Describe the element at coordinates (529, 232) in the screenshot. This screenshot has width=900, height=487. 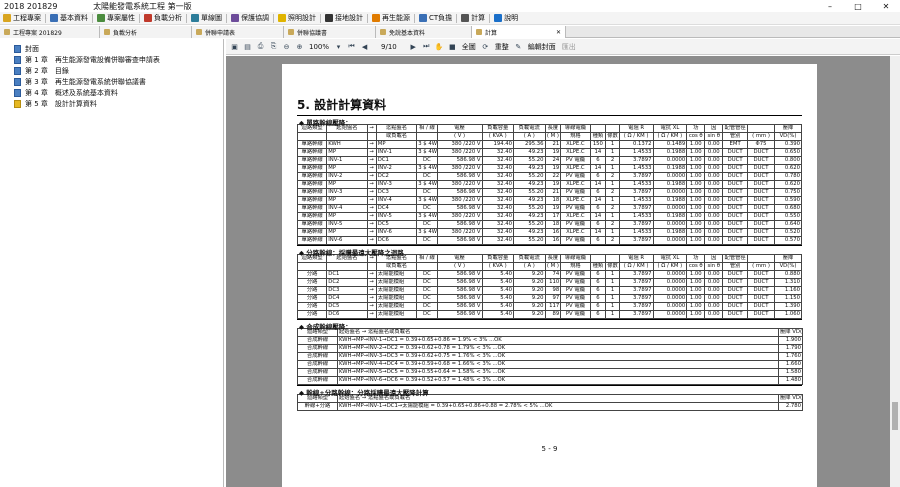
I see `table-cell: 49.23` at that location.